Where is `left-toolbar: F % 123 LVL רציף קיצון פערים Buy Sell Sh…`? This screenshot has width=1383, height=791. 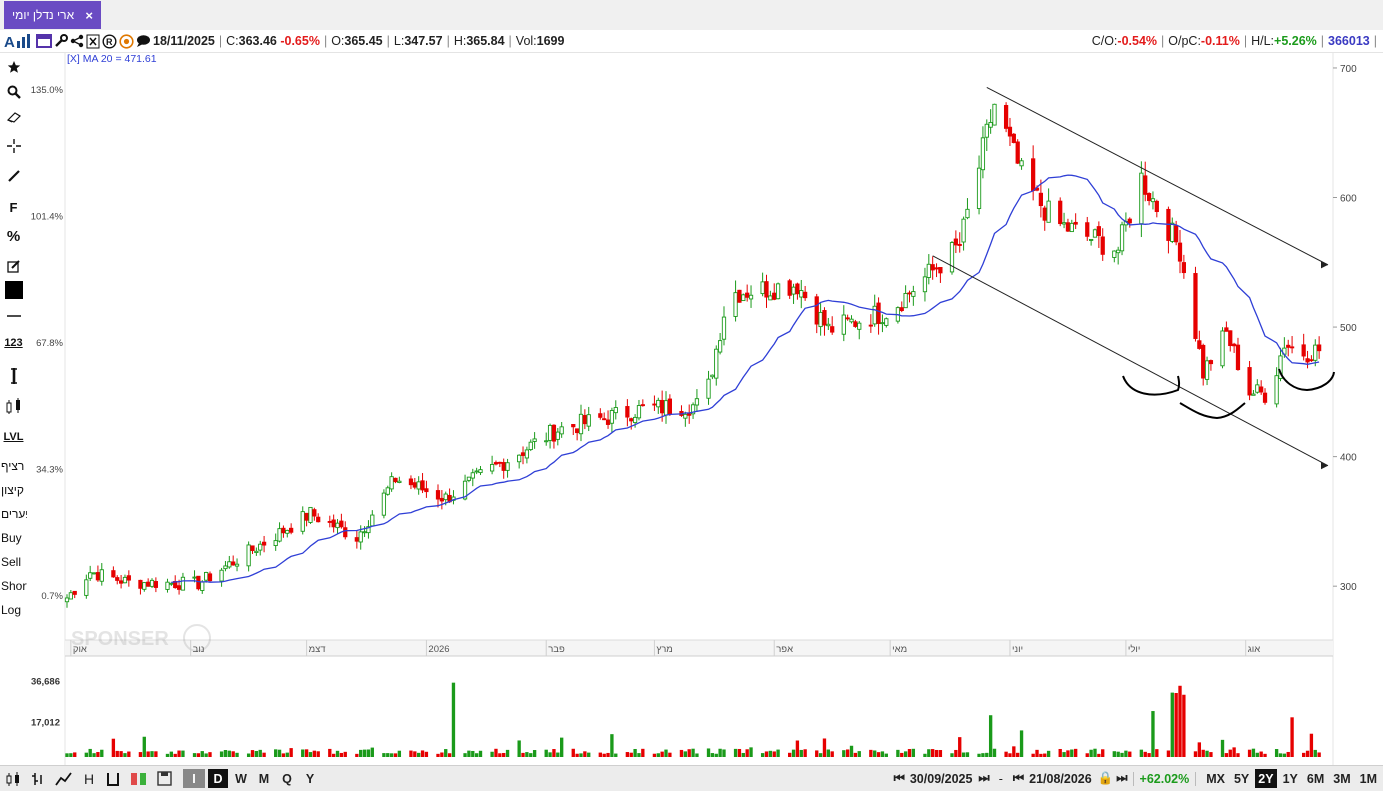
left-toolbar: F % 123 LVL רציף קיצון פערים Buy Sell Sh… is located at coordinates (16, 408).